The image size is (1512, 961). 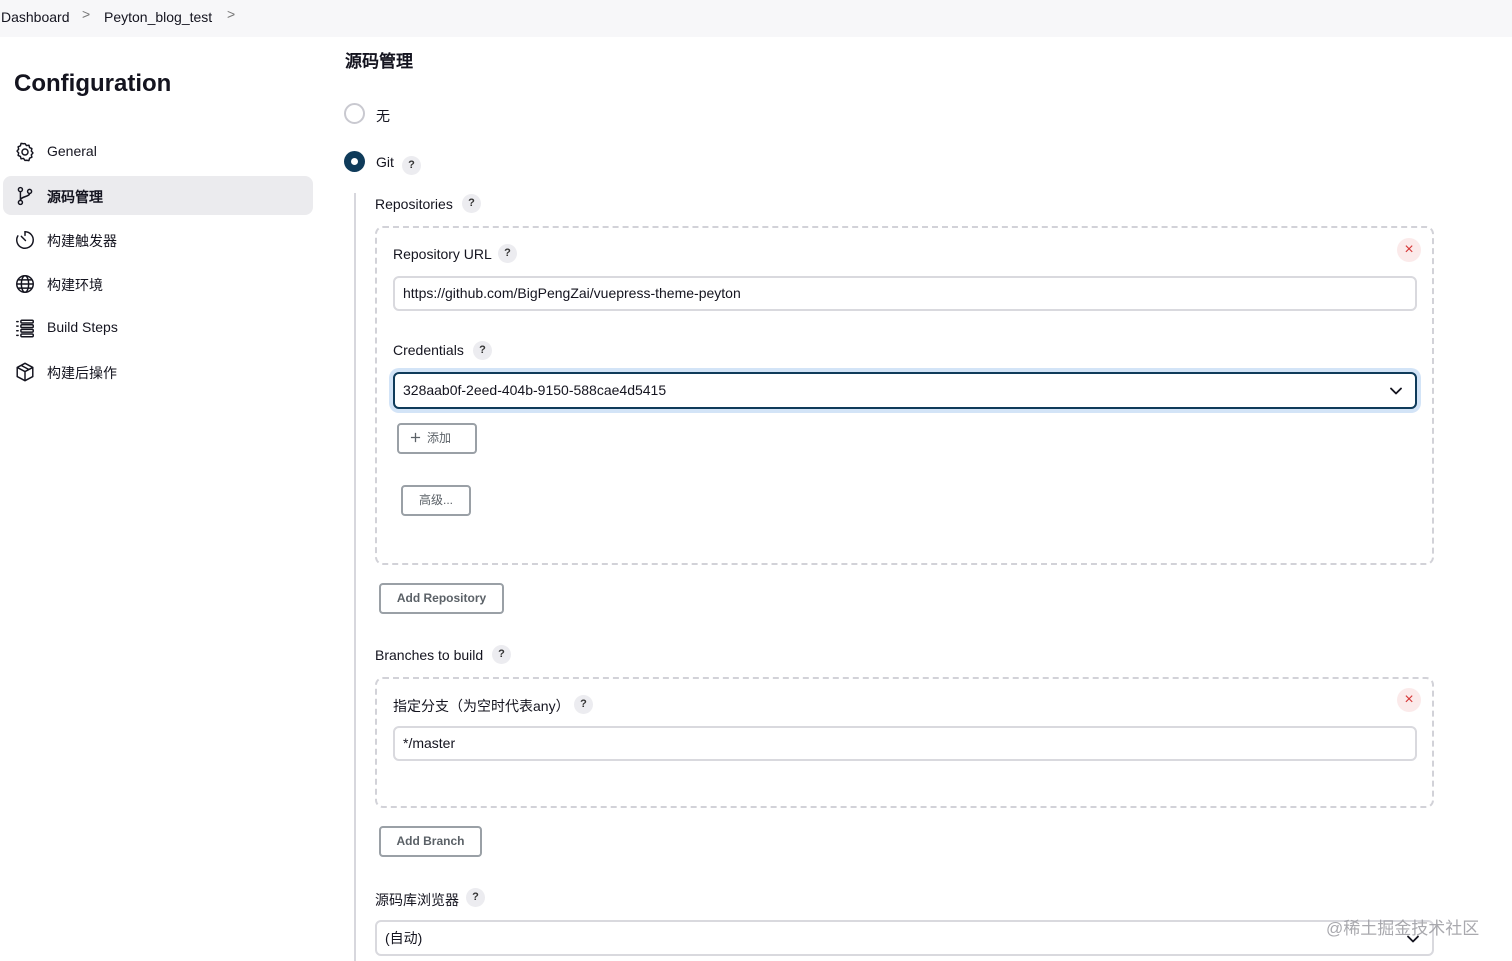 What do you see at coordinates (535, 390) in the screenshot?
I see `credentials-value: 328aab0f-2eed-404b-9150-588cae4d5415` at bounding box center [535, 390].